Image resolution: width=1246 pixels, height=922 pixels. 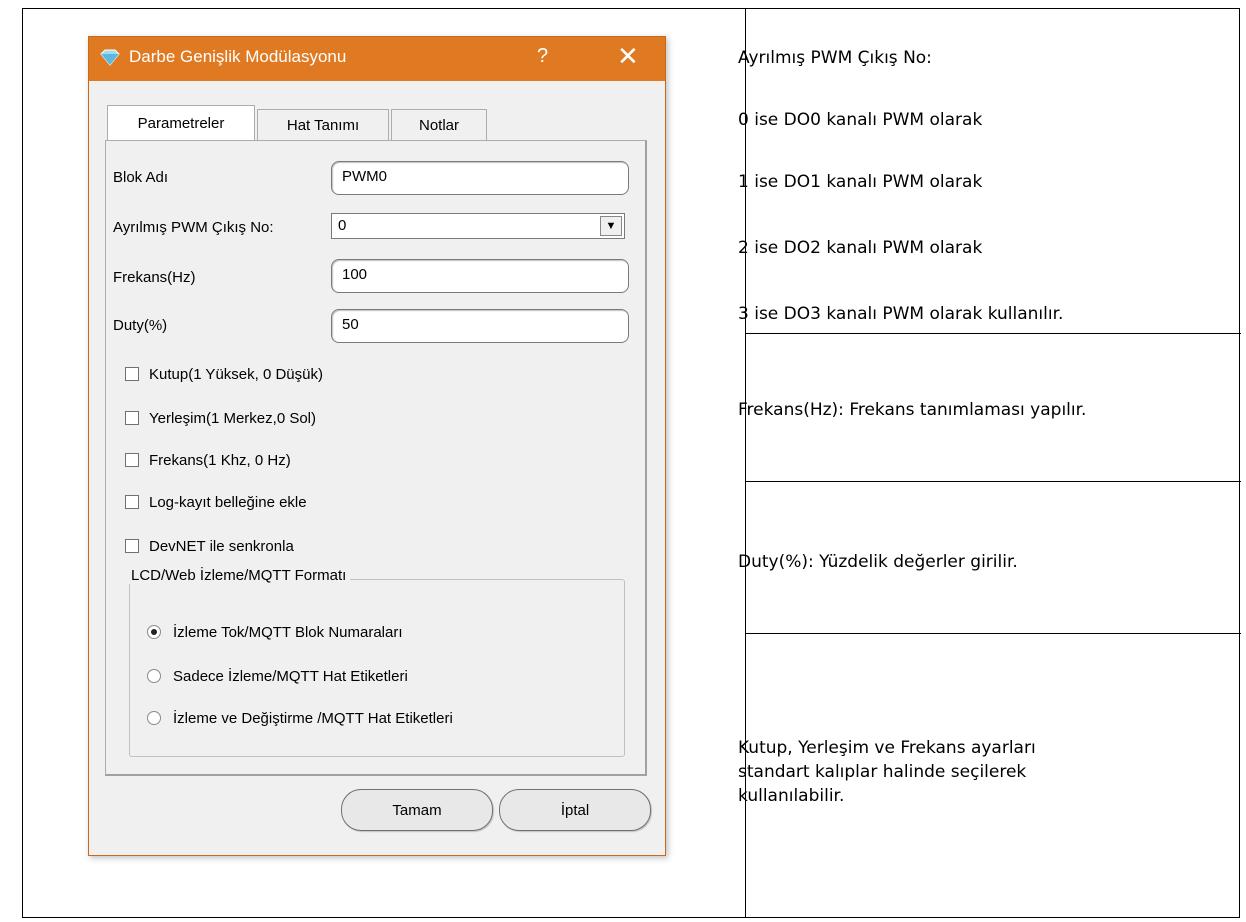 I want to click on close-icon: ✕, so click(x=628, y=56).